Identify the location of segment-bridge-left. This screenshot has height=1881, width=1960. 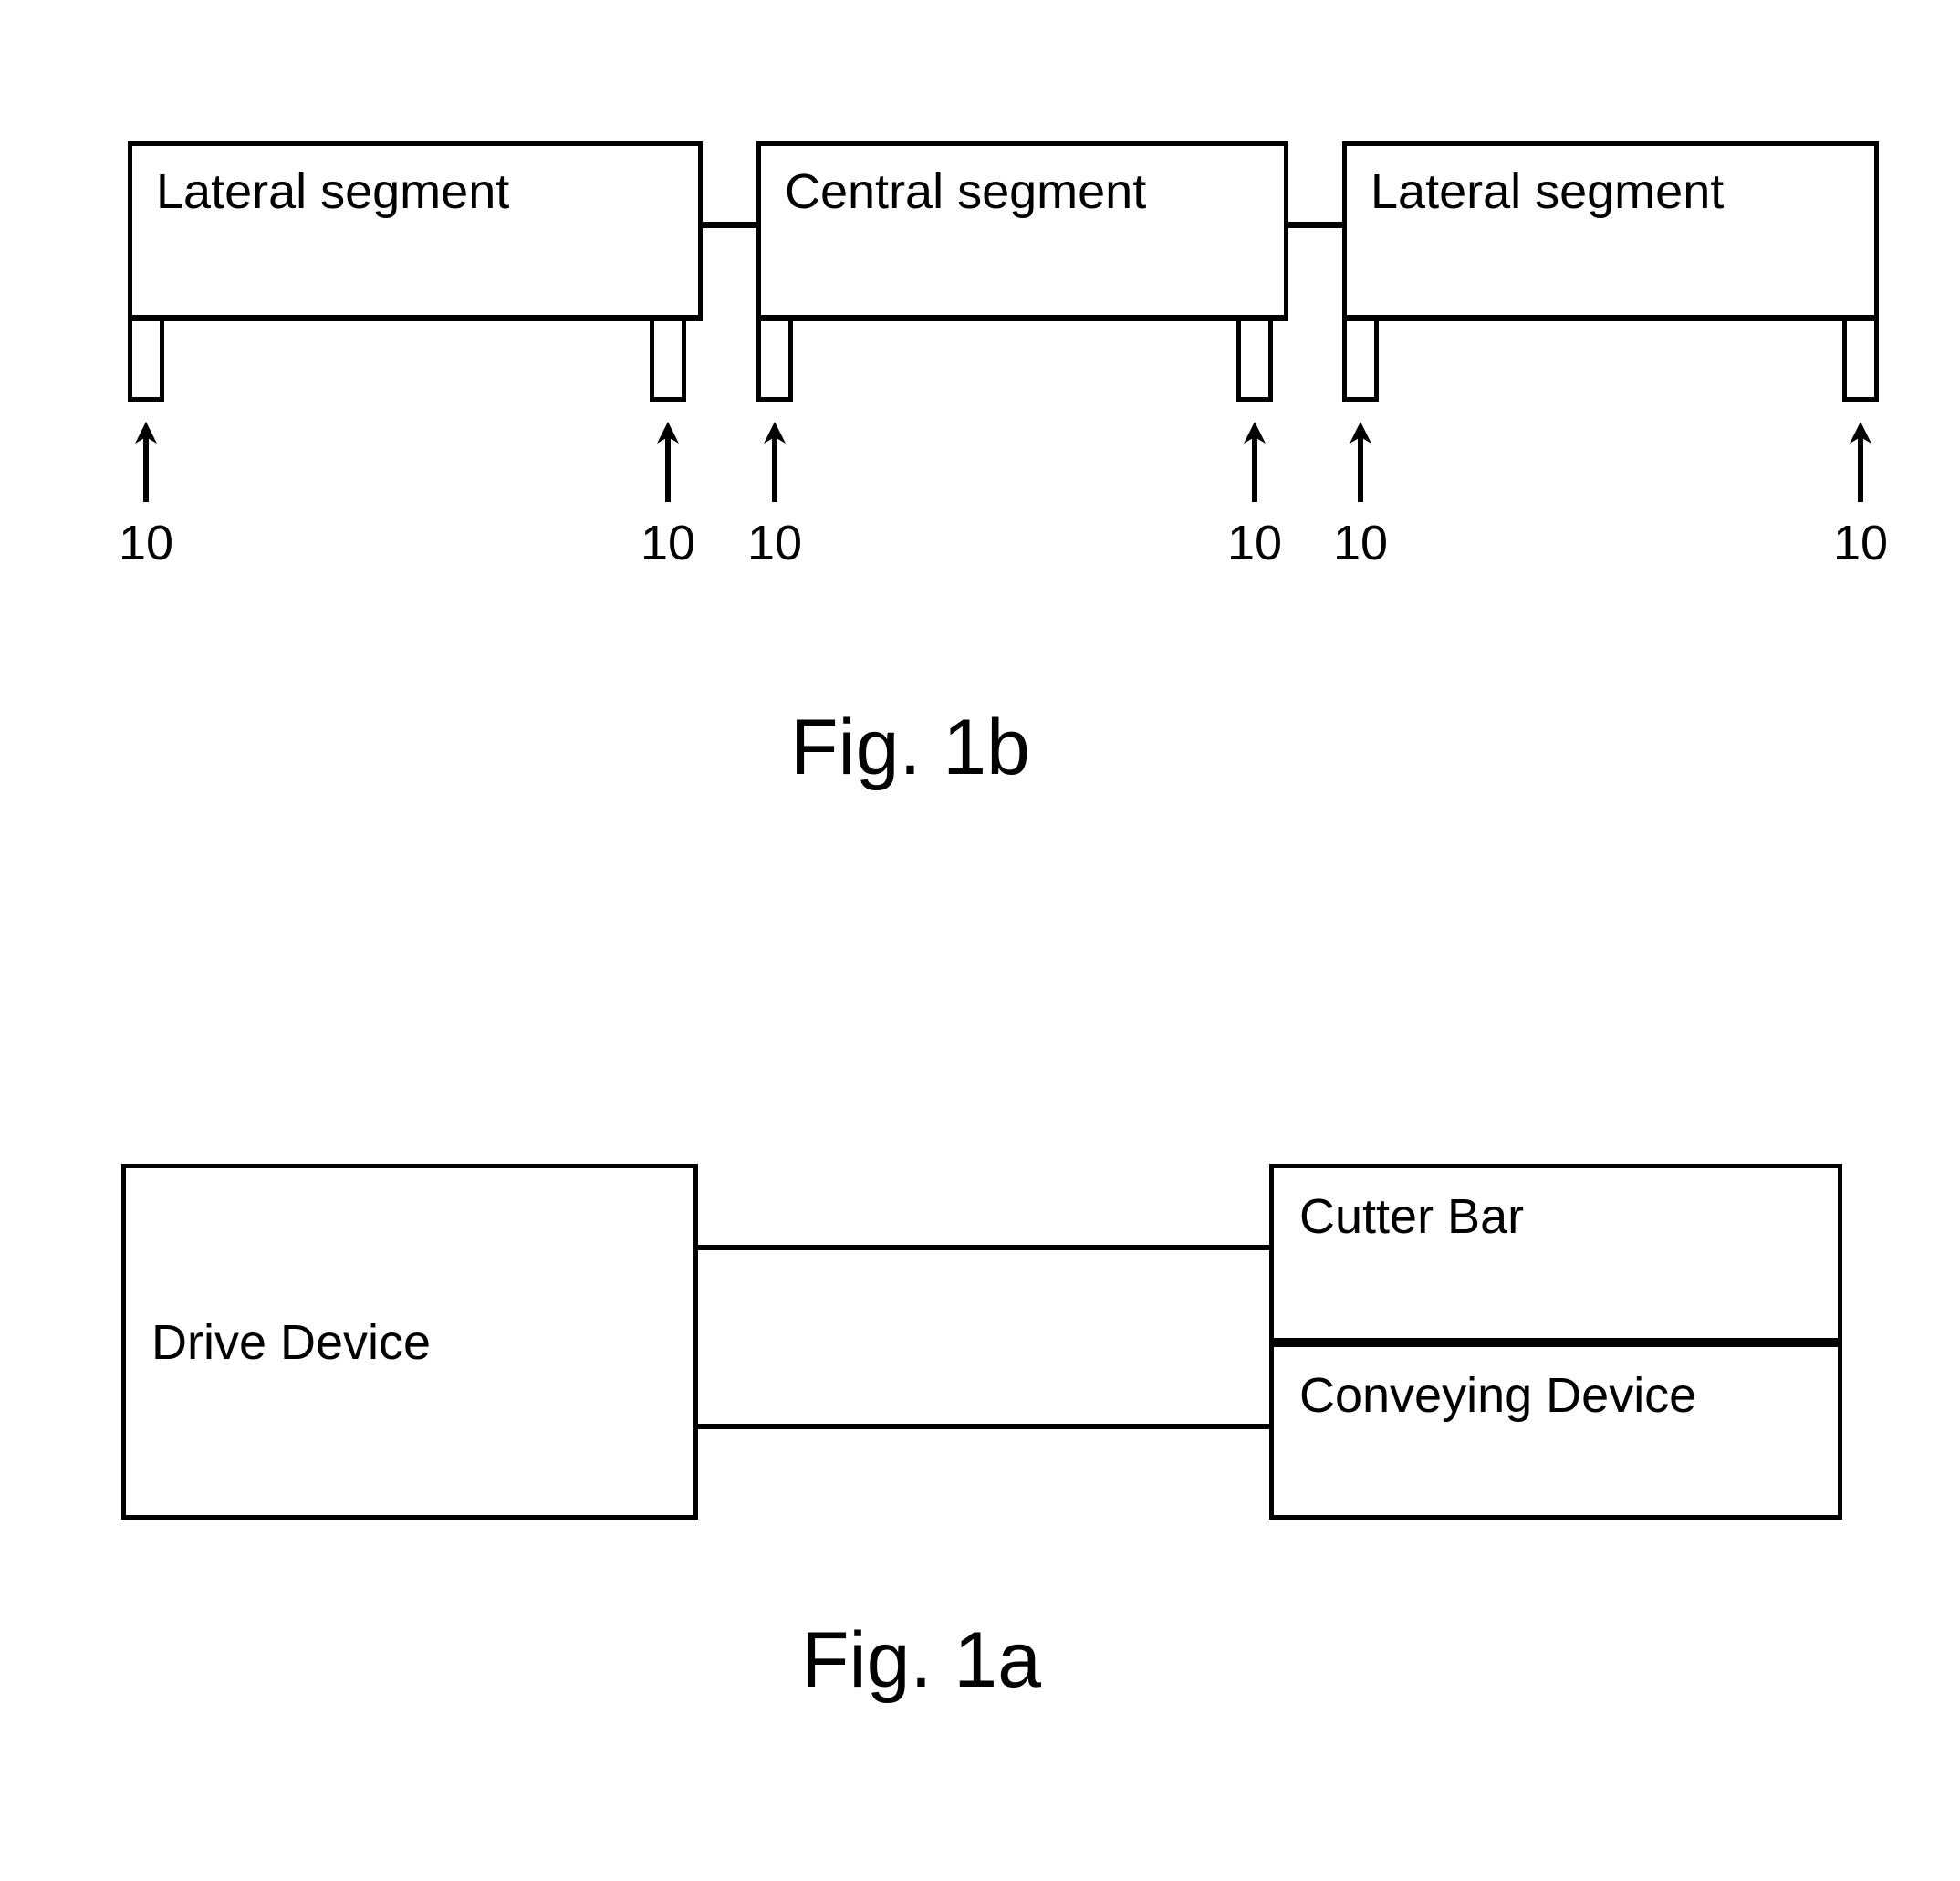
(732, 225).